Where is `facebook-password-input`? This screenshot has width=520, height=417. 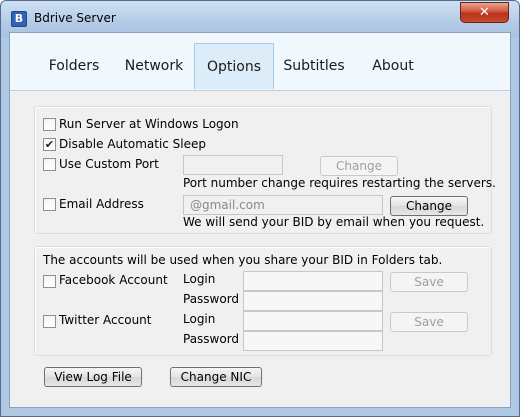
facebook-password-input is located at coordinates (313, 301).